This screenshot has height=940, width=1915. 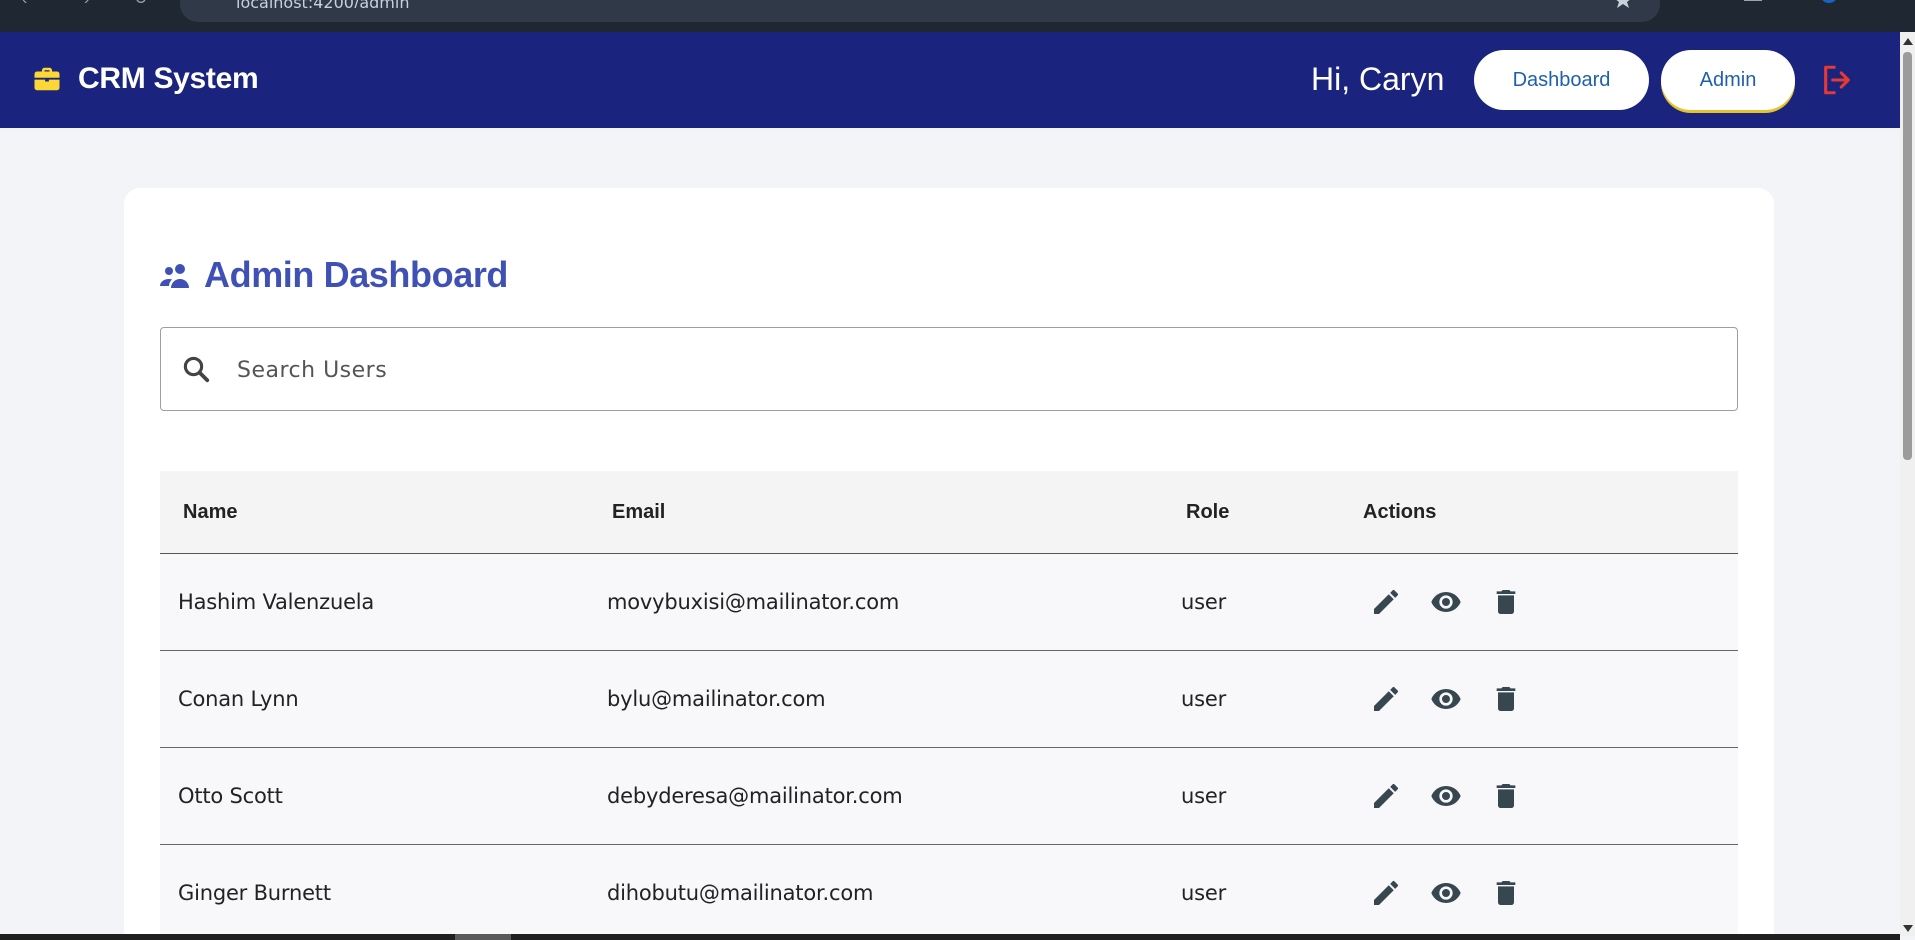 I want to click on address-bar: localhost:4200/admin, so click(x=920, y=11).